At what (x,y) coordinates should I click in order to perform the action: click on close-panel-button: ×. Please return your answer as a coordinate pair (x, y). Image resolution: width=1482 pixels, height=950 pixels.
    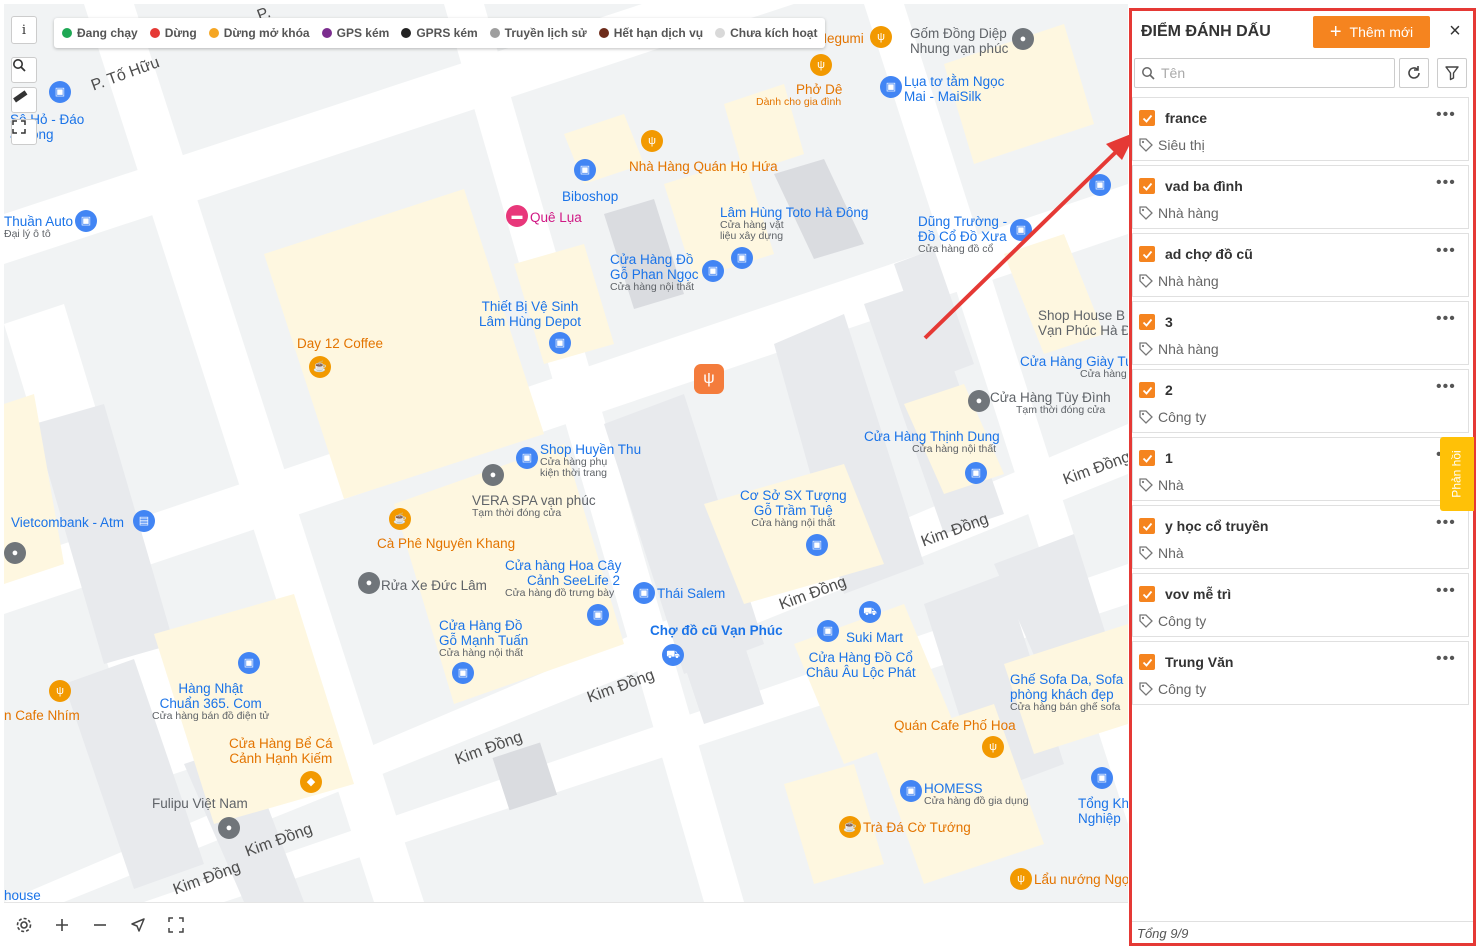
    Looking at the image, I should click on (1455, 31).